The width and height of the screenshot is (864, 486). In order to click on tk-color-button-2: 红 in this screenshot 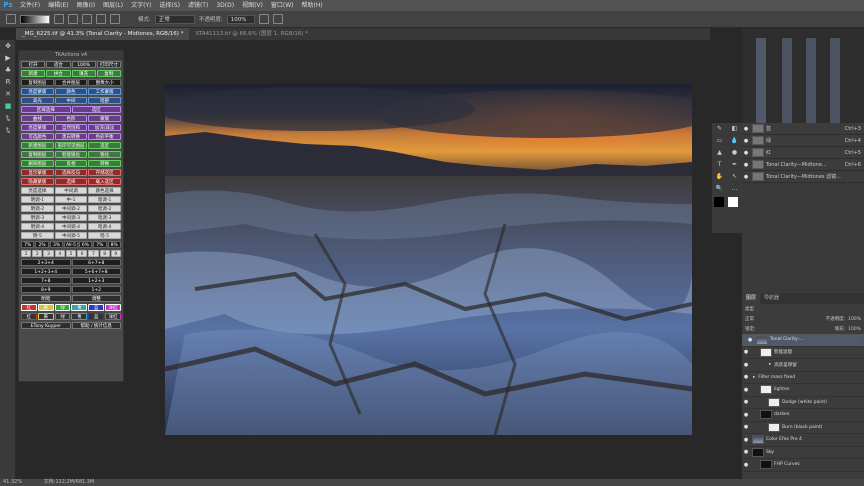, I will do `click(29, 316)`.